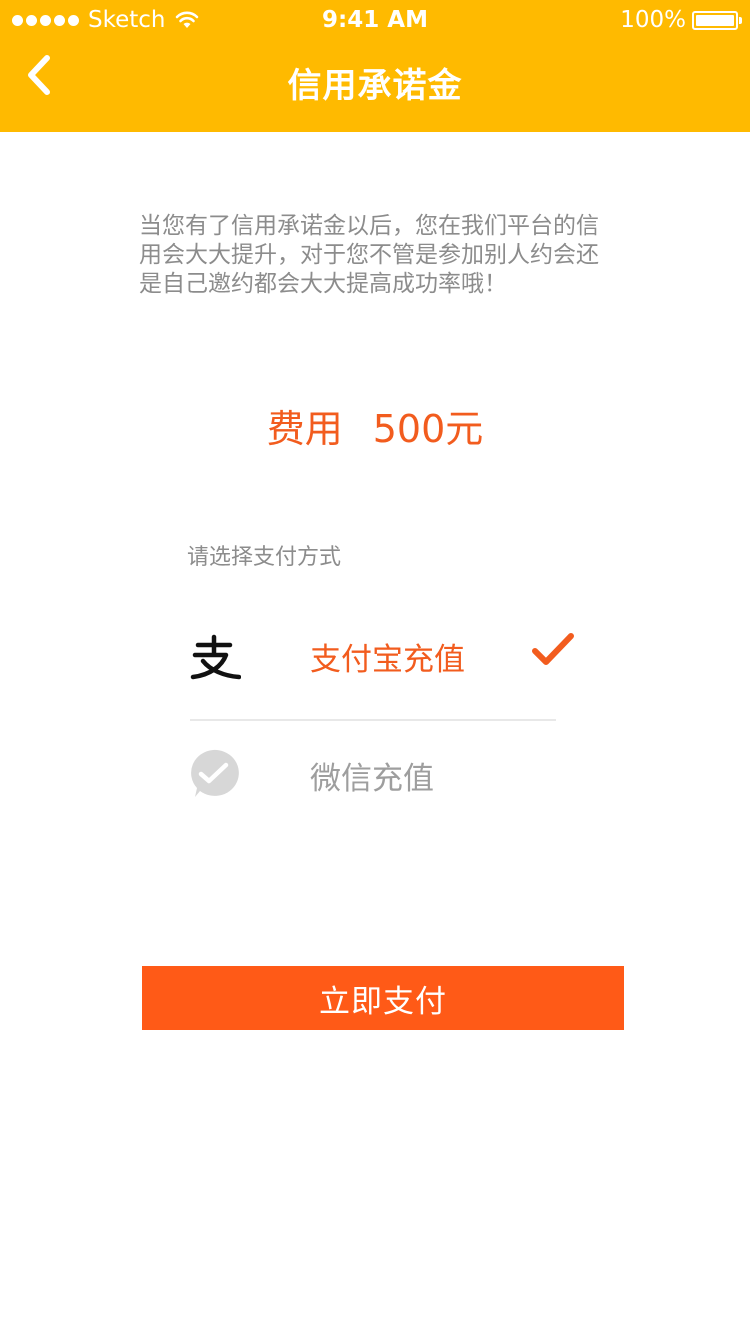 The height and width of the screenshot is (1336, 750). Describe the element at coordinates (215, 773) in the screenshot. I see `wechat-icon` at that location.